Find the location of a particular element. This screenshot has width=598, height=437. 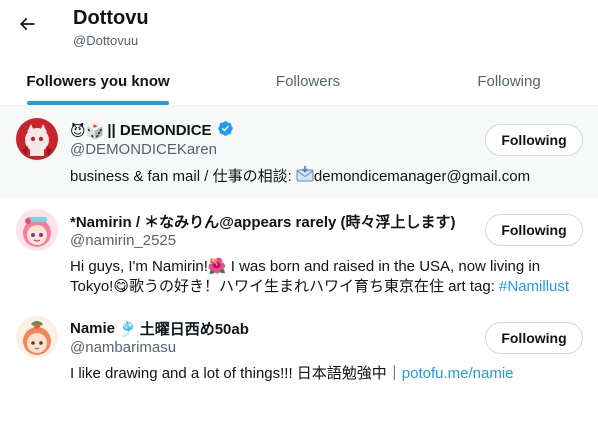

display-name: Namie is located at coordinates (93, 328).